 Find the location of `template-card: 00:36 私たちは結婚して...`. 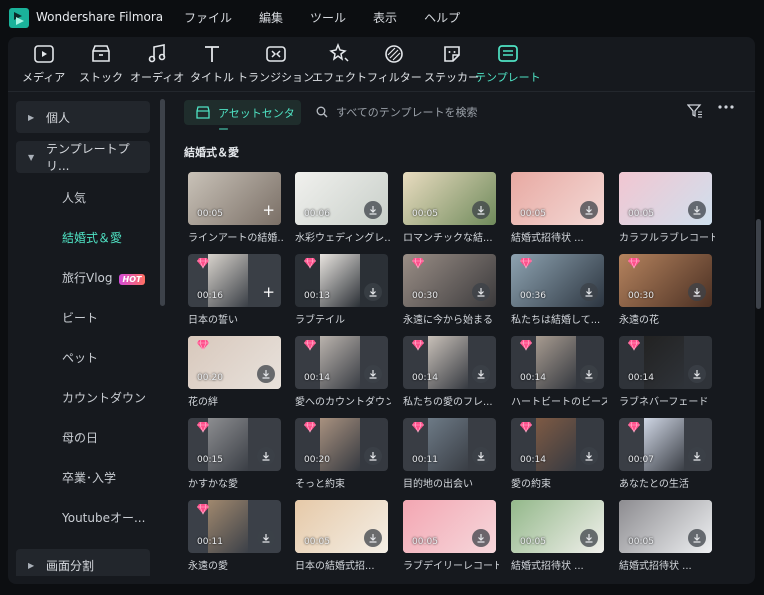

template-card: 00:36 私たちは結婚して... is located at coordinates (557, 290).